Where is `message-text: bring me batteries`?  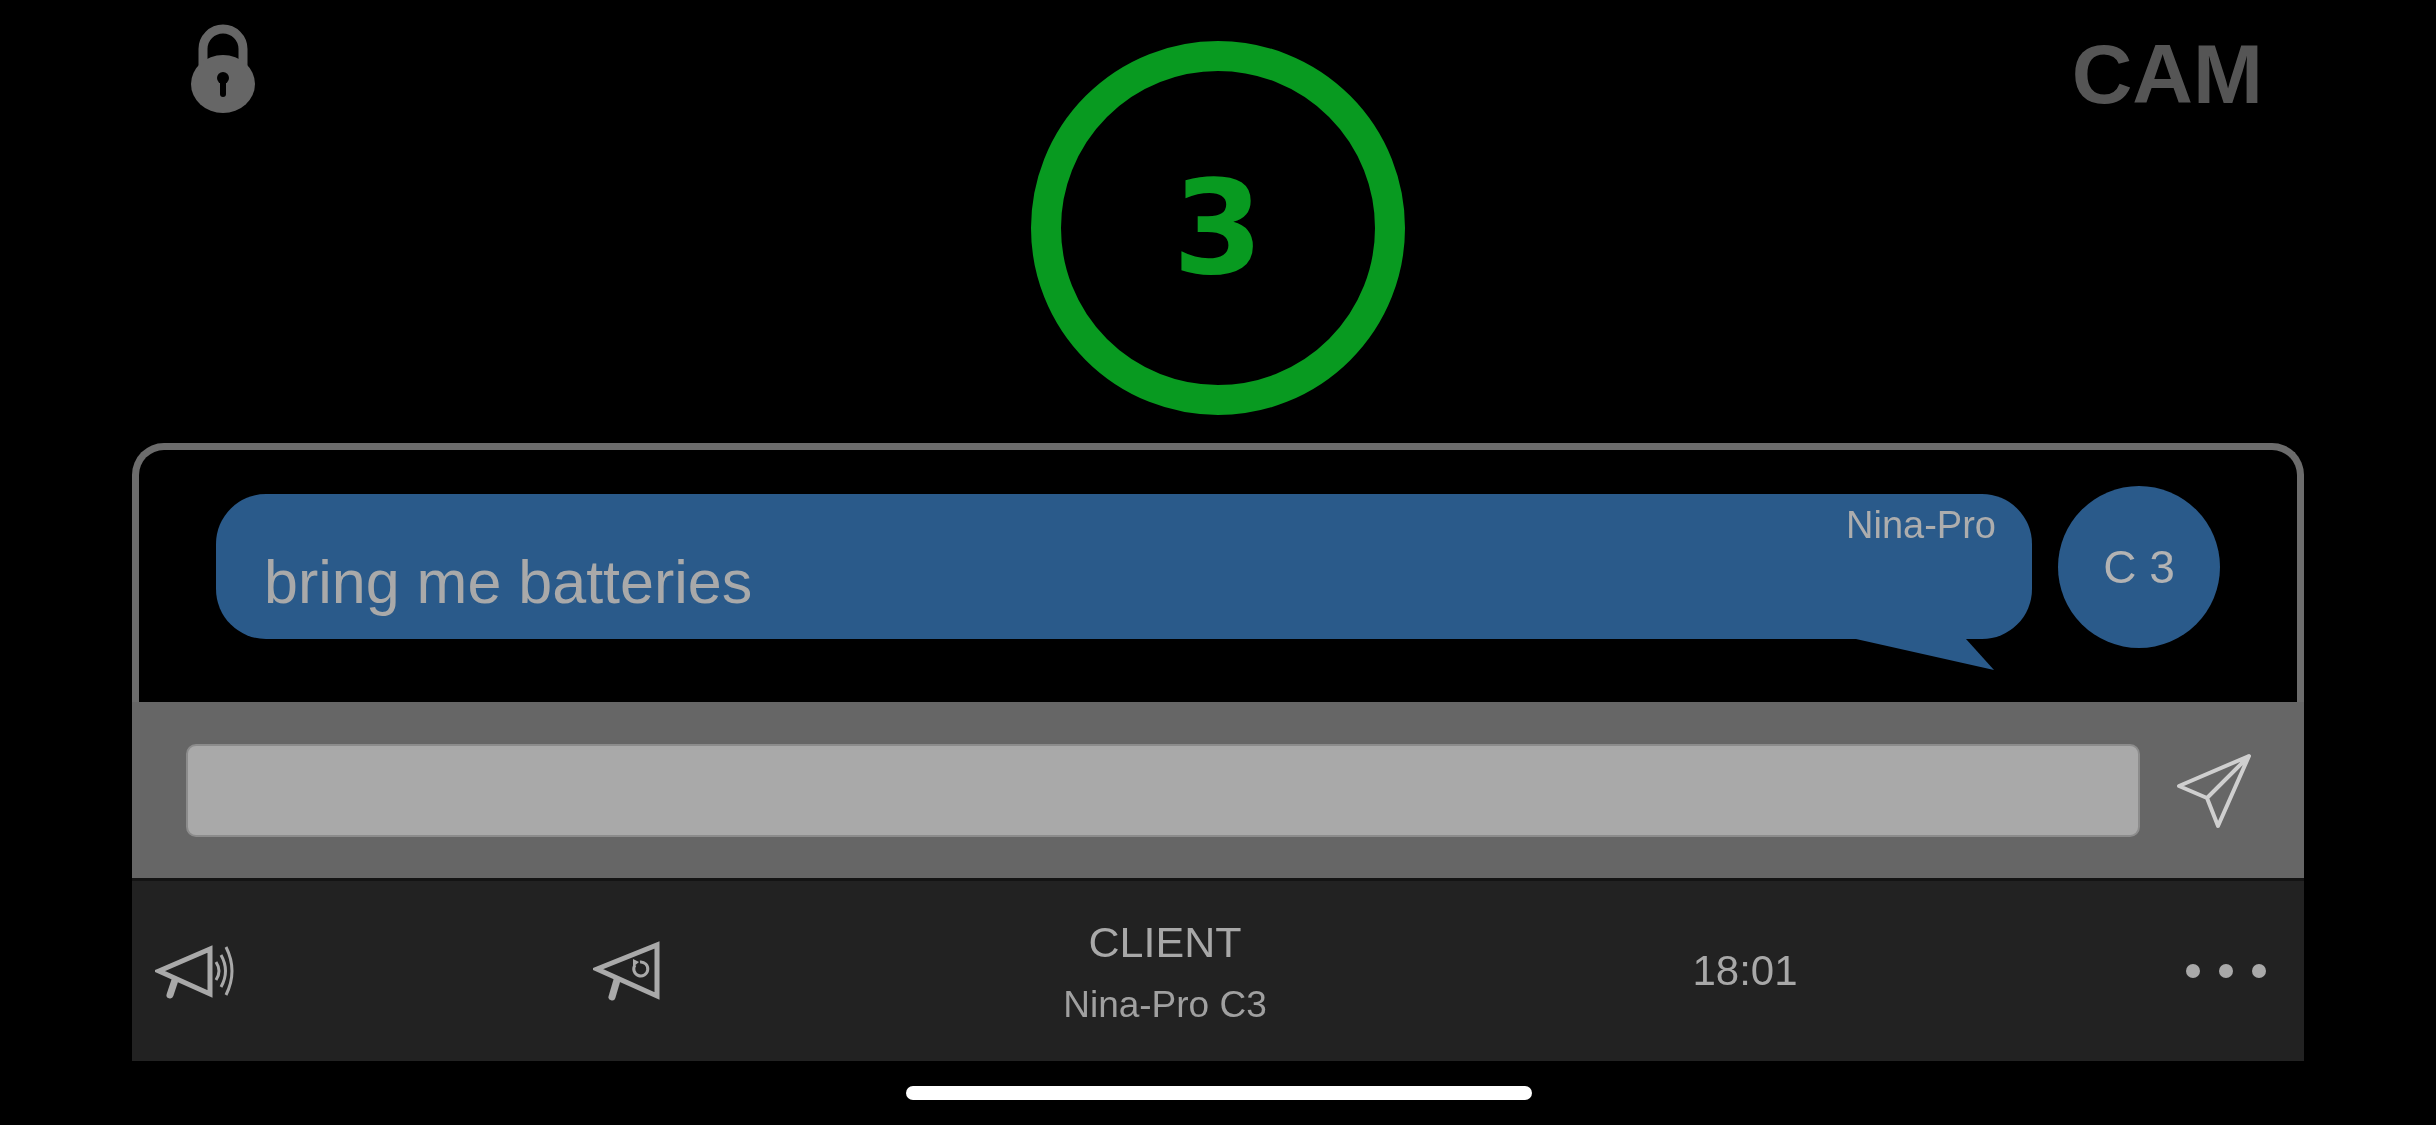 message-text: bring me batteries is located at coordinates (508, 582).